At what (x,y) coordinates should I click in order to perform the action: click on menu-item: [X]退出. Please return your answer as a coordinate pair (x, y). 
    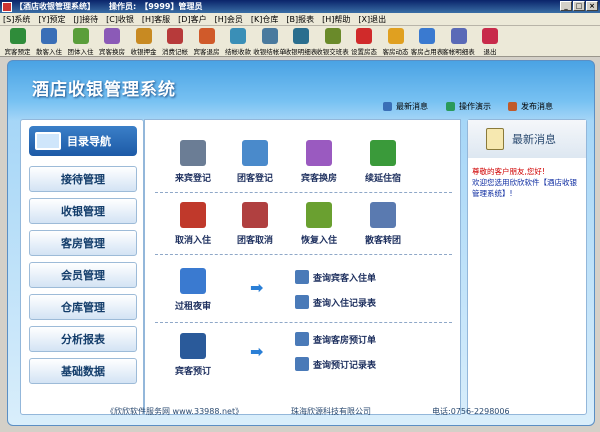
    Looking at the image, I should click on (372, 19).